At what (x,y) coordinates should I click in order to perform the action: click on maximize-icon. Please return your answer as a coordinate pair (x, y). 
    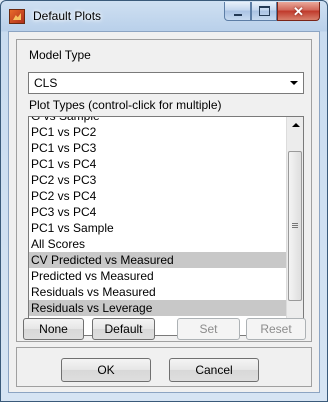
    Looking at the image, I should click on (264, 11).